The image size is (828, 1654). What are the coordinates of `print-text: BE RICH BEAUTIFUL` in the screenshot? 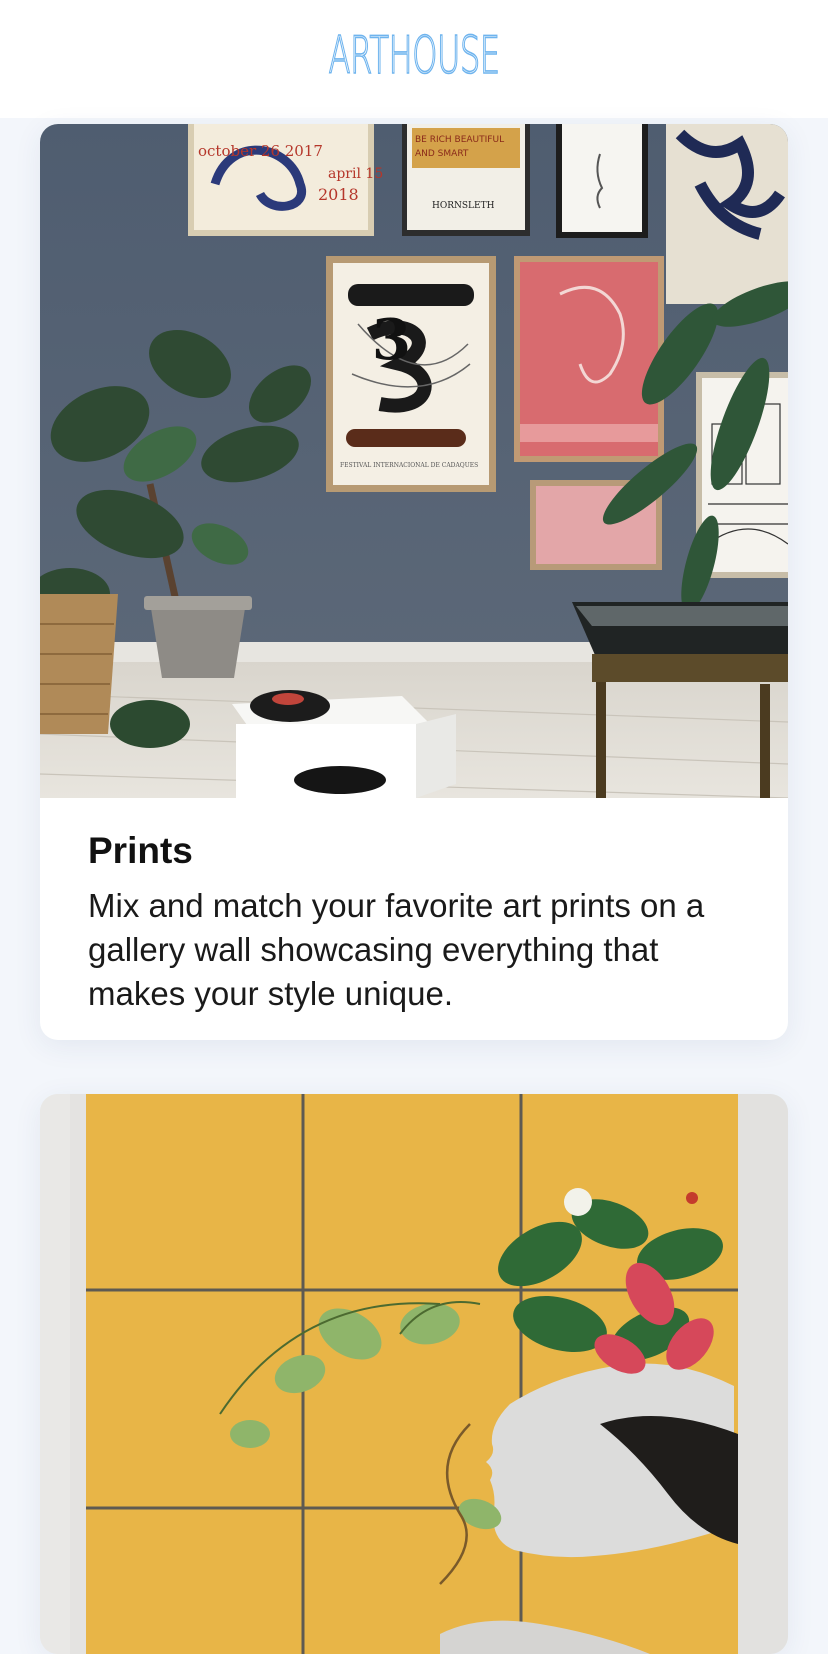 It's located at (459, 140).